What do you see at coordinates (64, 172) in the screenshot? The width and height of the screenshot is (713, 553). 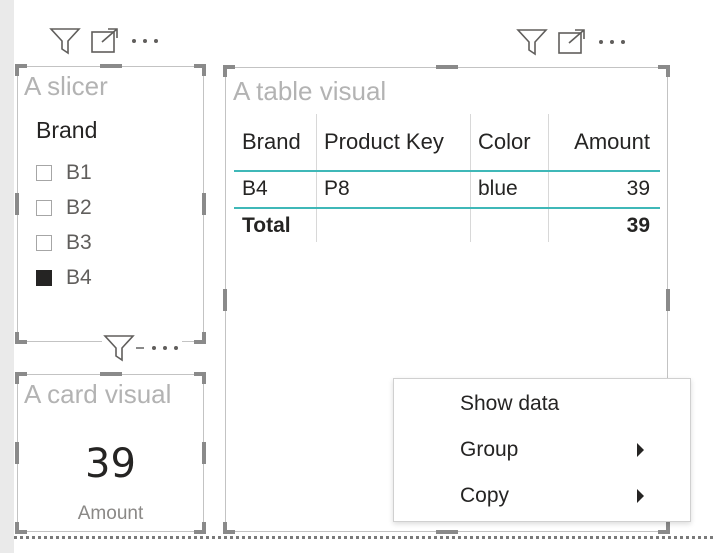 I see `slicer-item-b1: B1` at bounding box center [64, 172].